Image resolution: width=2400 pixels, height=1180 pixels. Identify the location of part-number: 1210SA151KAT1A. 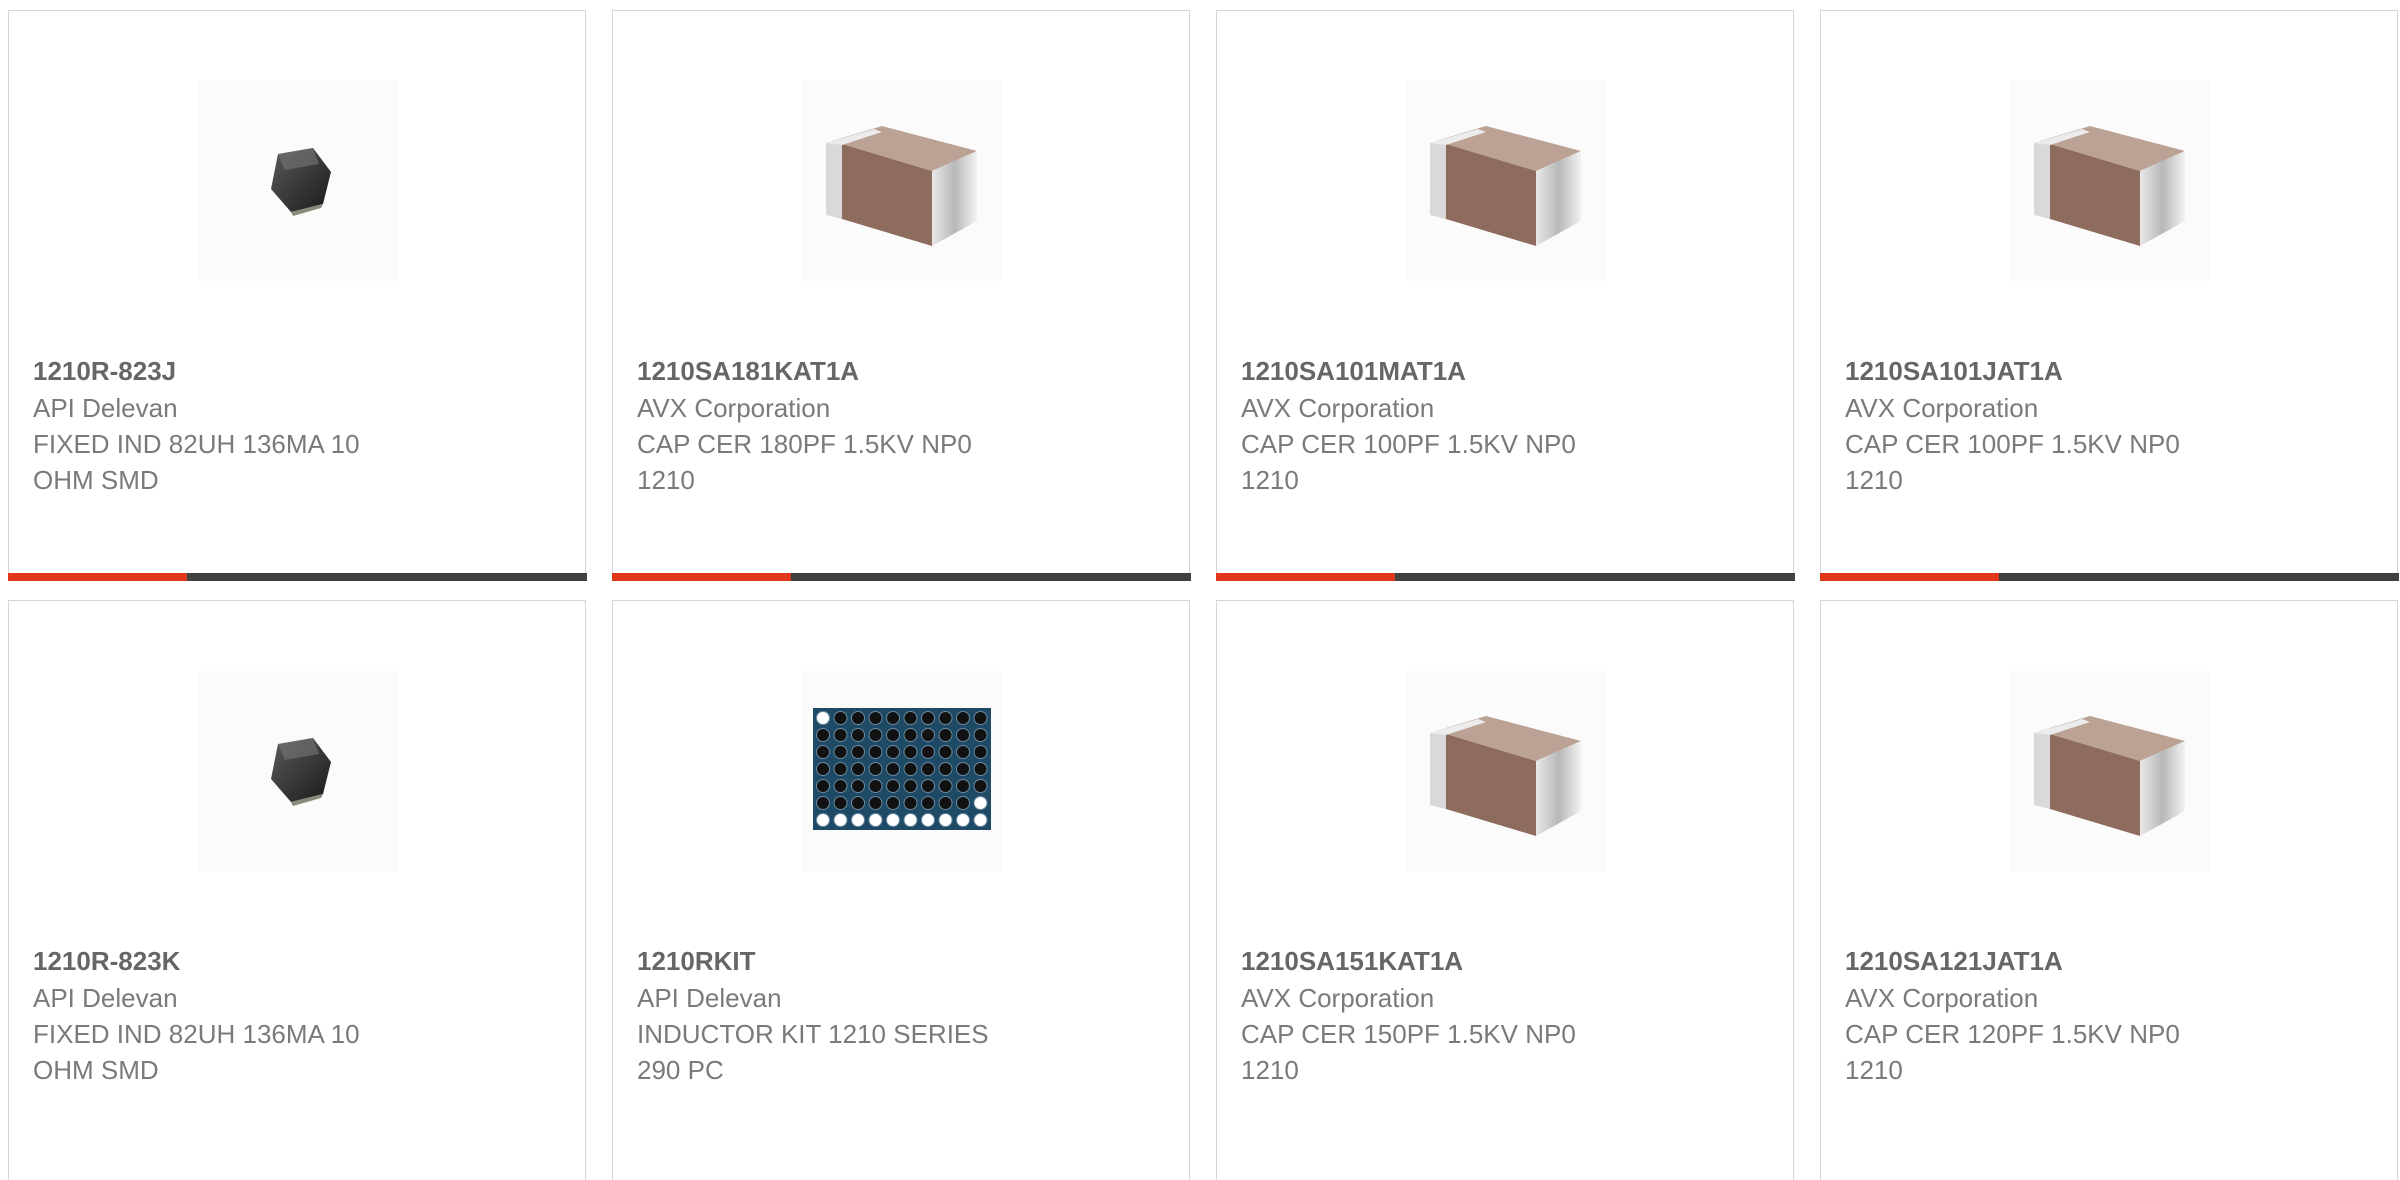
(1507, 961).